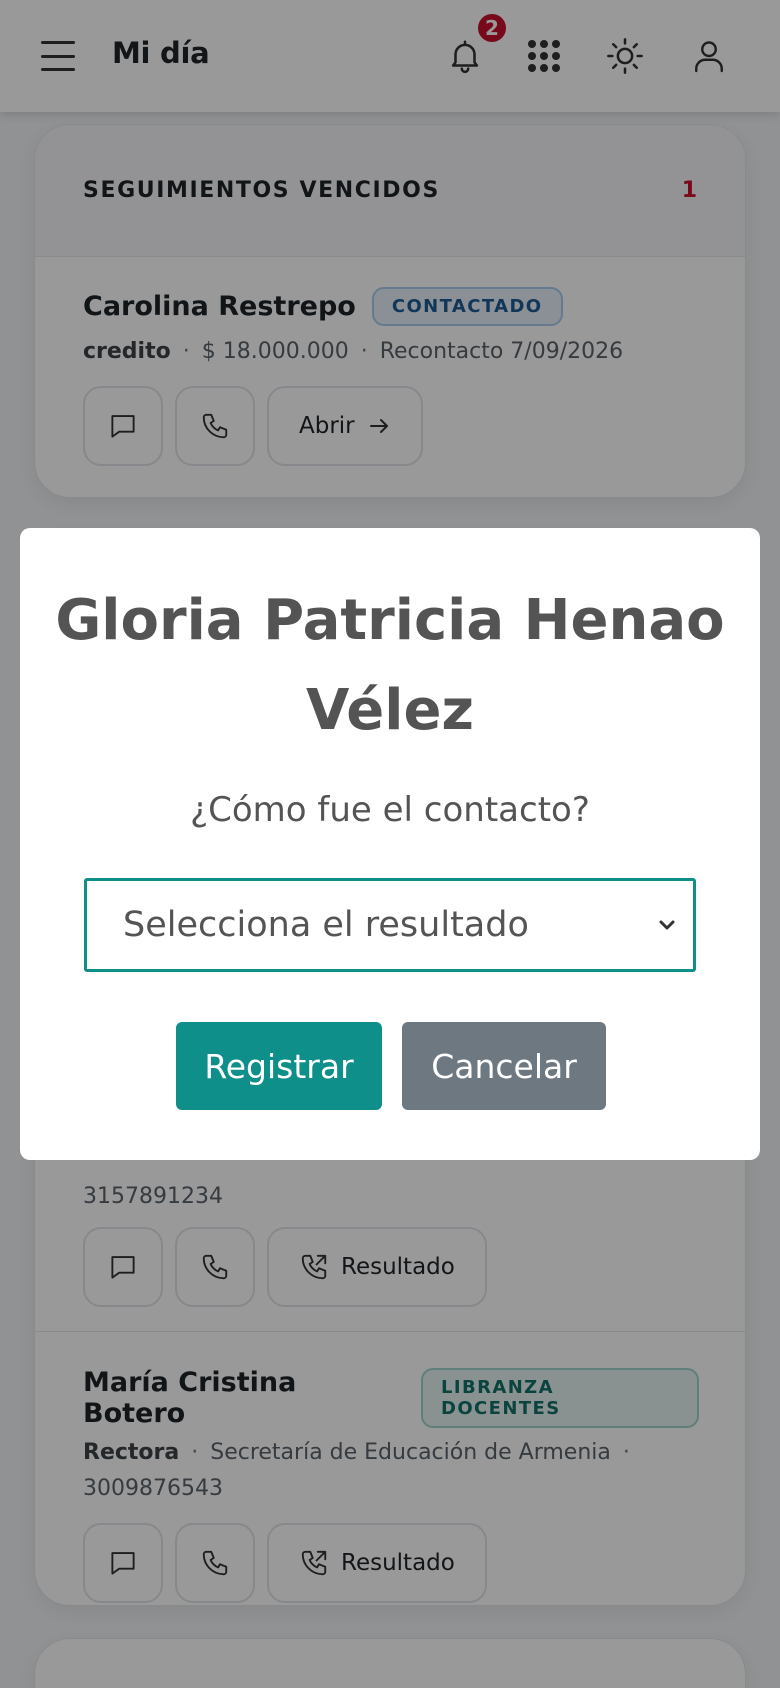 The height and width of the screenshot is (1688, 780). Describe the element at coordinates (504, 1066) in the screenshot. I see `cancel-button: Cancelar` at that location.